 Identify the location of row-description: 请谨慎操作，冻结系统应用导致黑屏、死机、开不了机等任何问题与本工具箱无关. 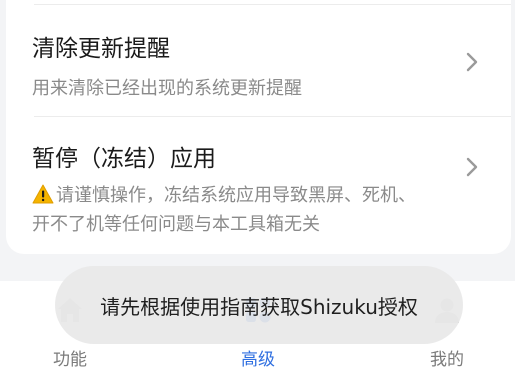
(232, 210).